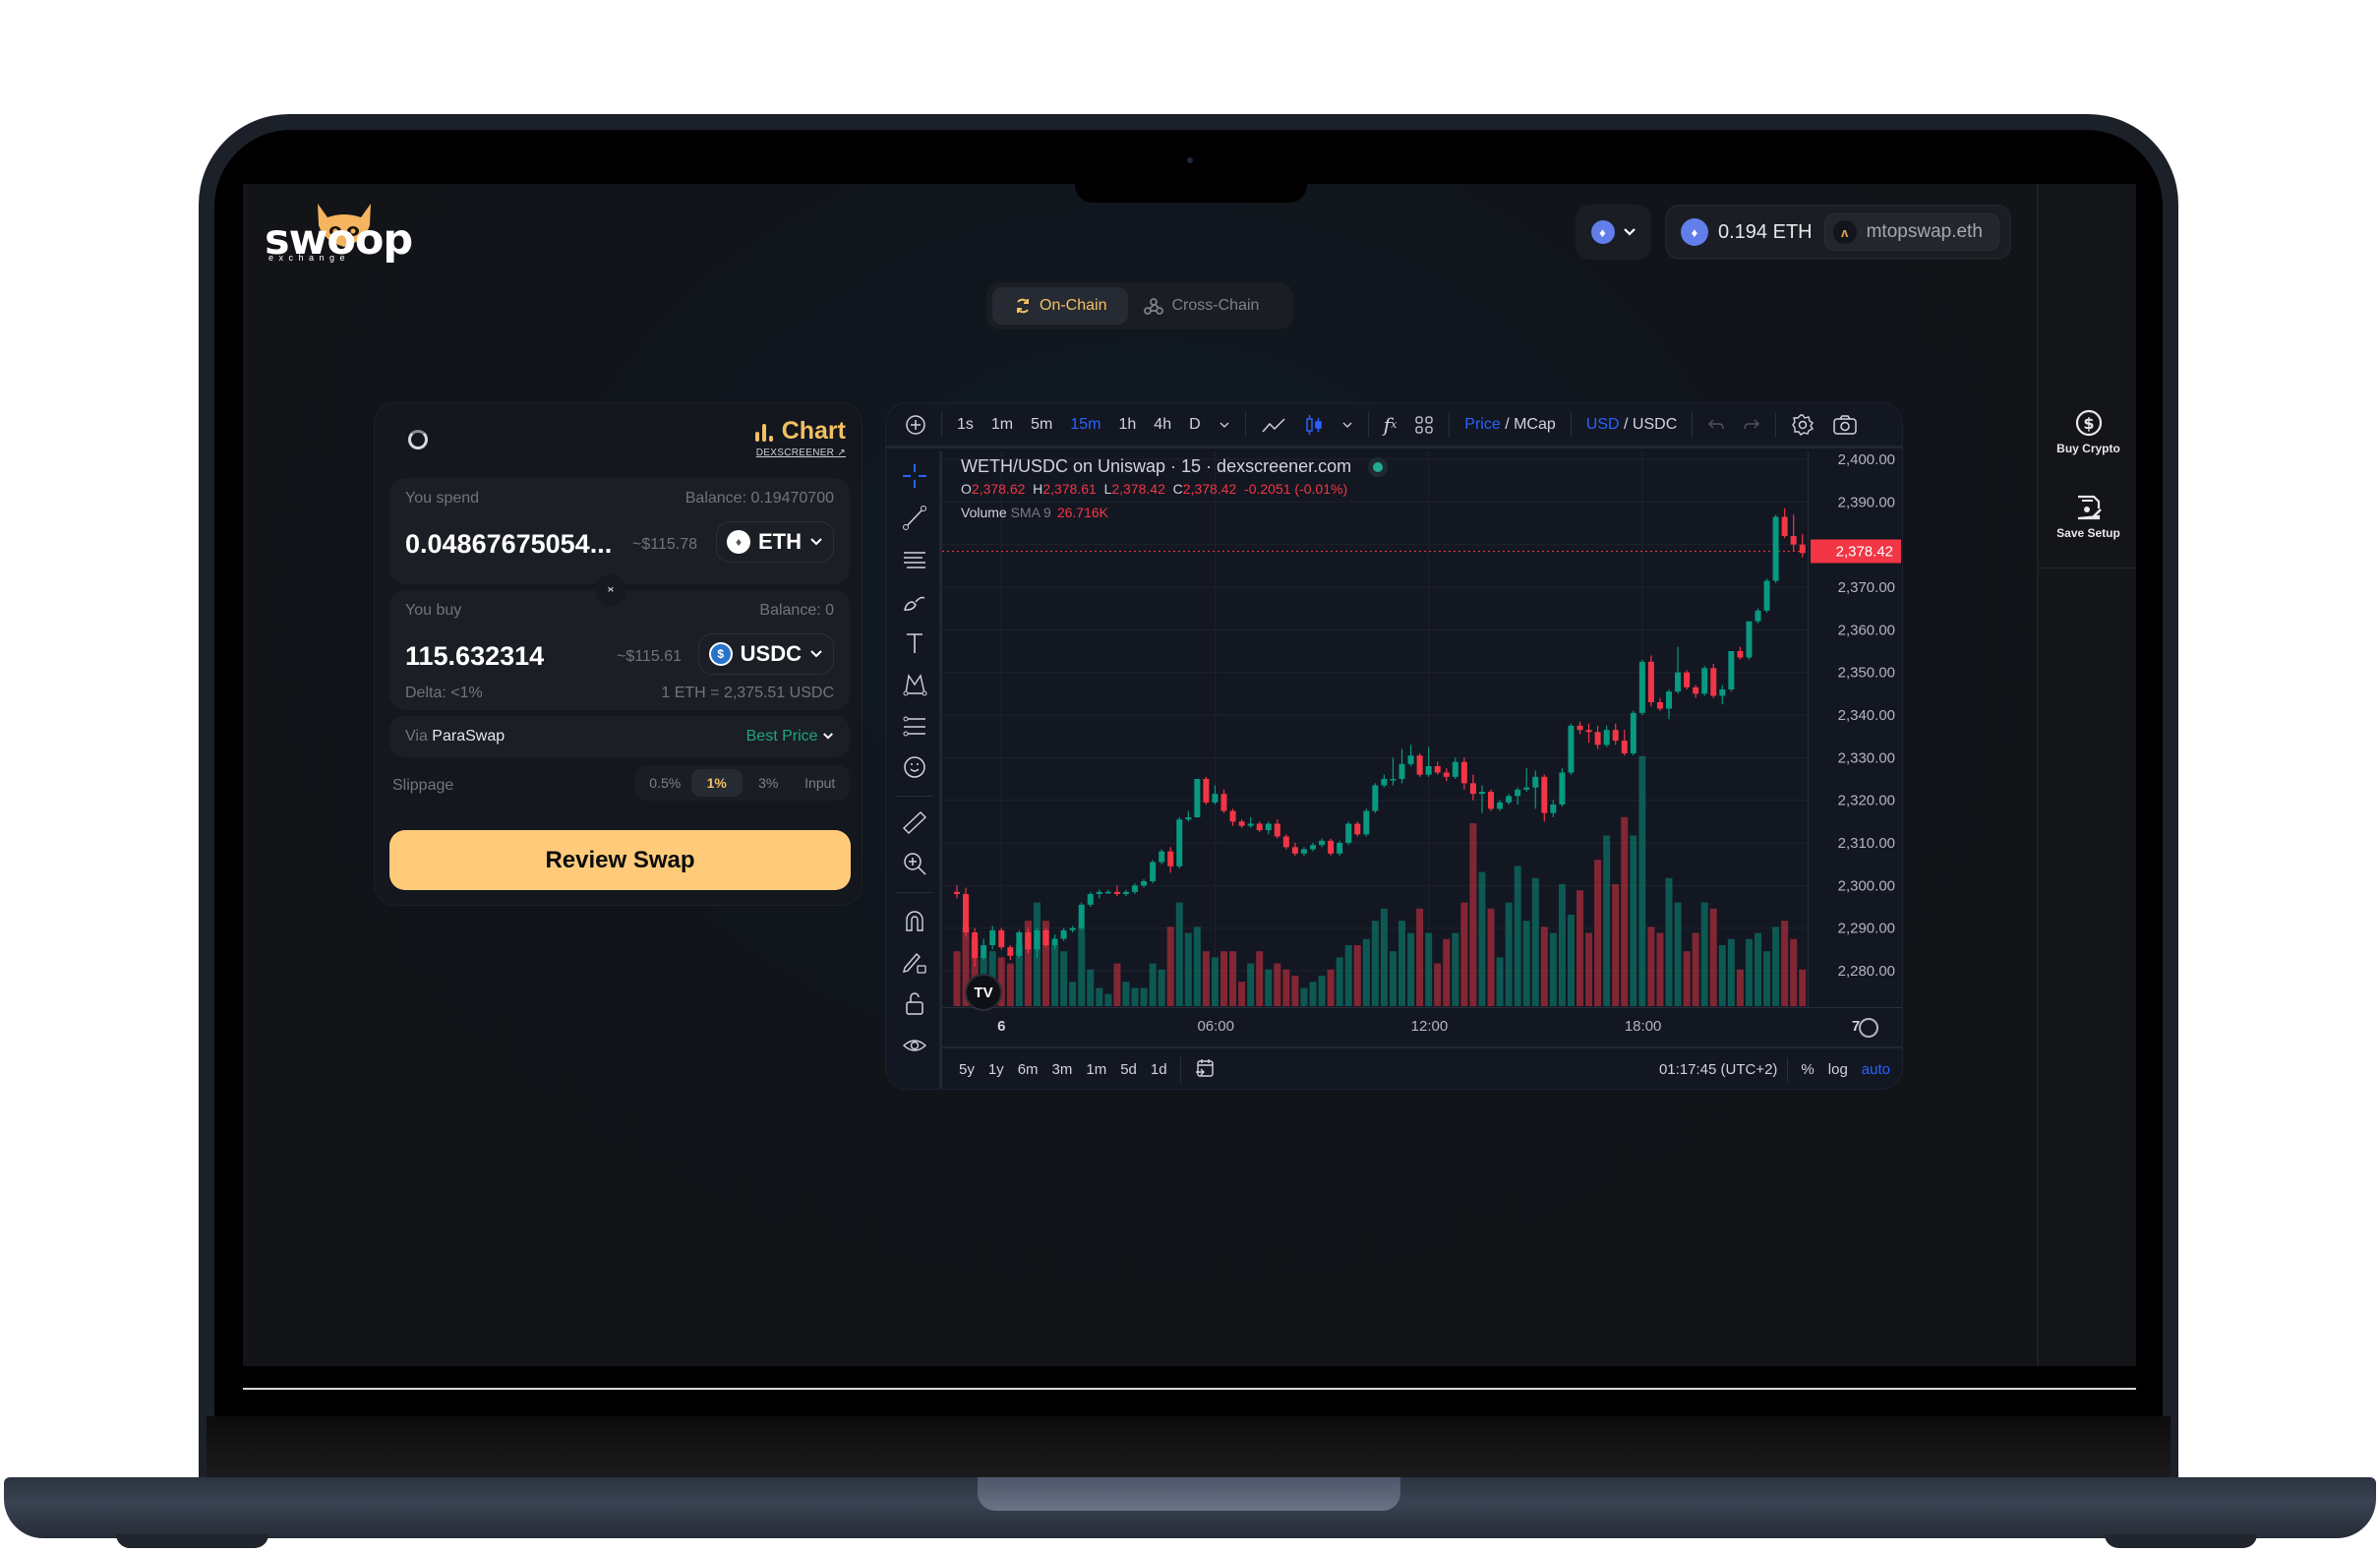 The height and width of the screenshot is (1553, 2380). Describe the element at coordinates (1716, 425) in the screenshot. I see `undo-icon` at that location.